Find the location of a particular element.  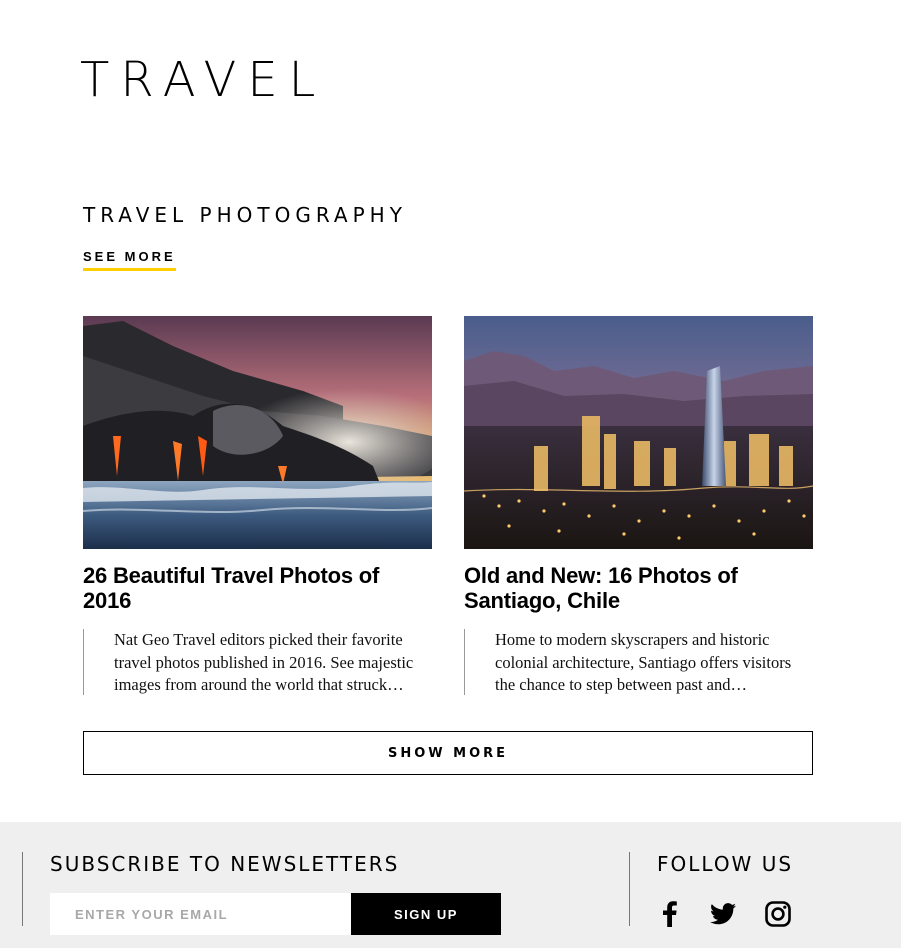

facebook-icon is located at coordinates (670, 914).